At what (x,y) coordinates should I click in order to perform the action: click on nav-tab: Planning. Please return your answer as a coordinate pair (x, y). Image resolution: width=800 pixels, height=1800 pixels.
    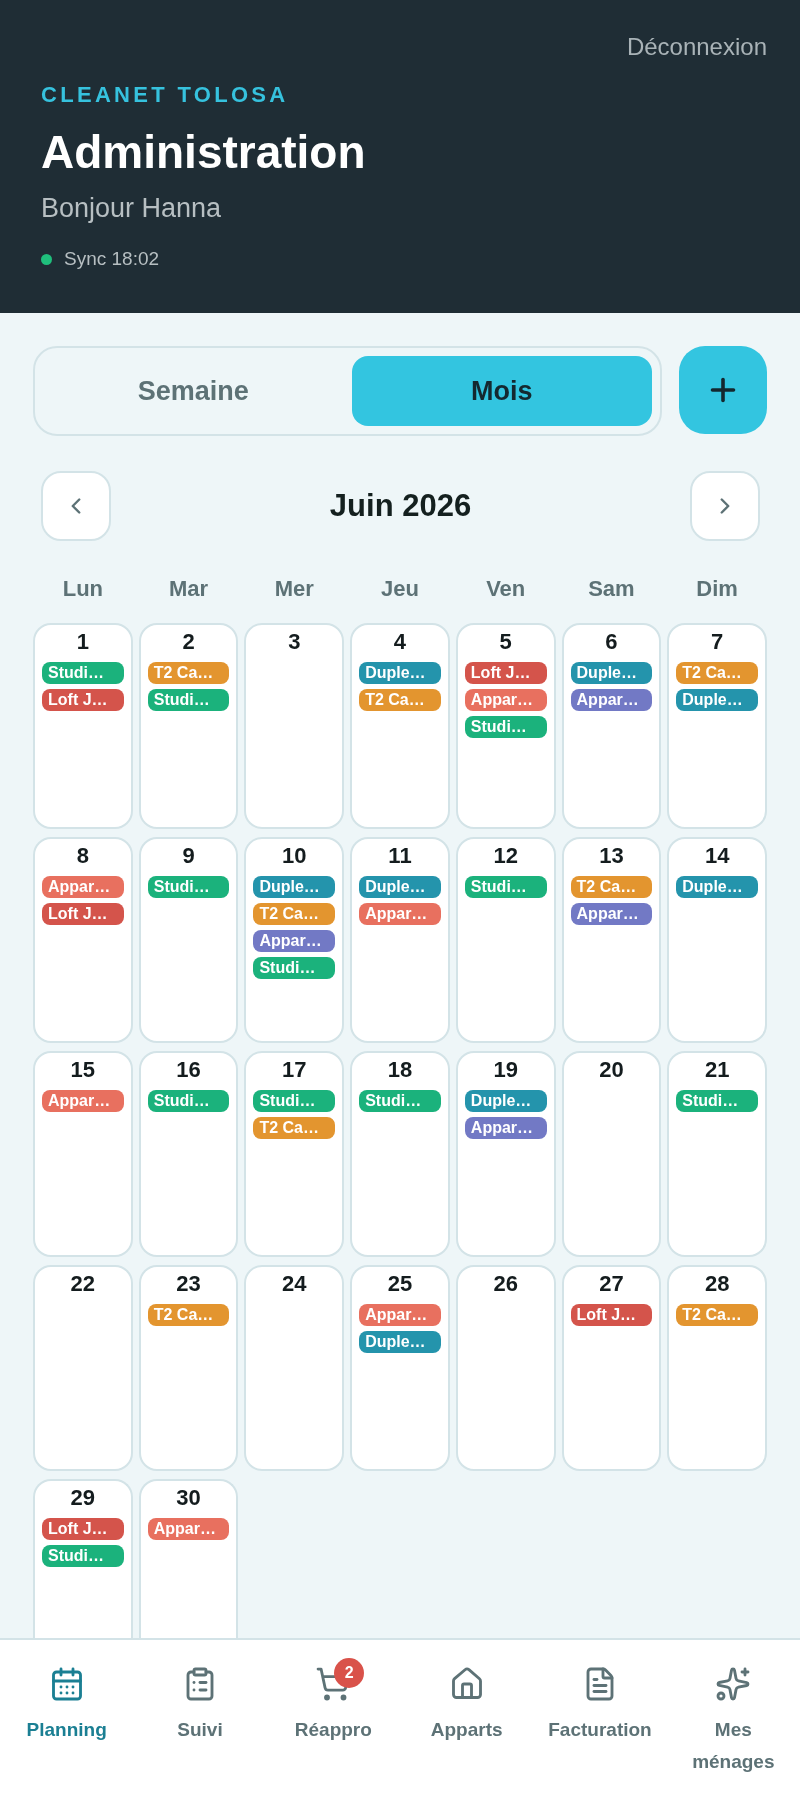
    Looking at the image, I should click on (66, 1702).